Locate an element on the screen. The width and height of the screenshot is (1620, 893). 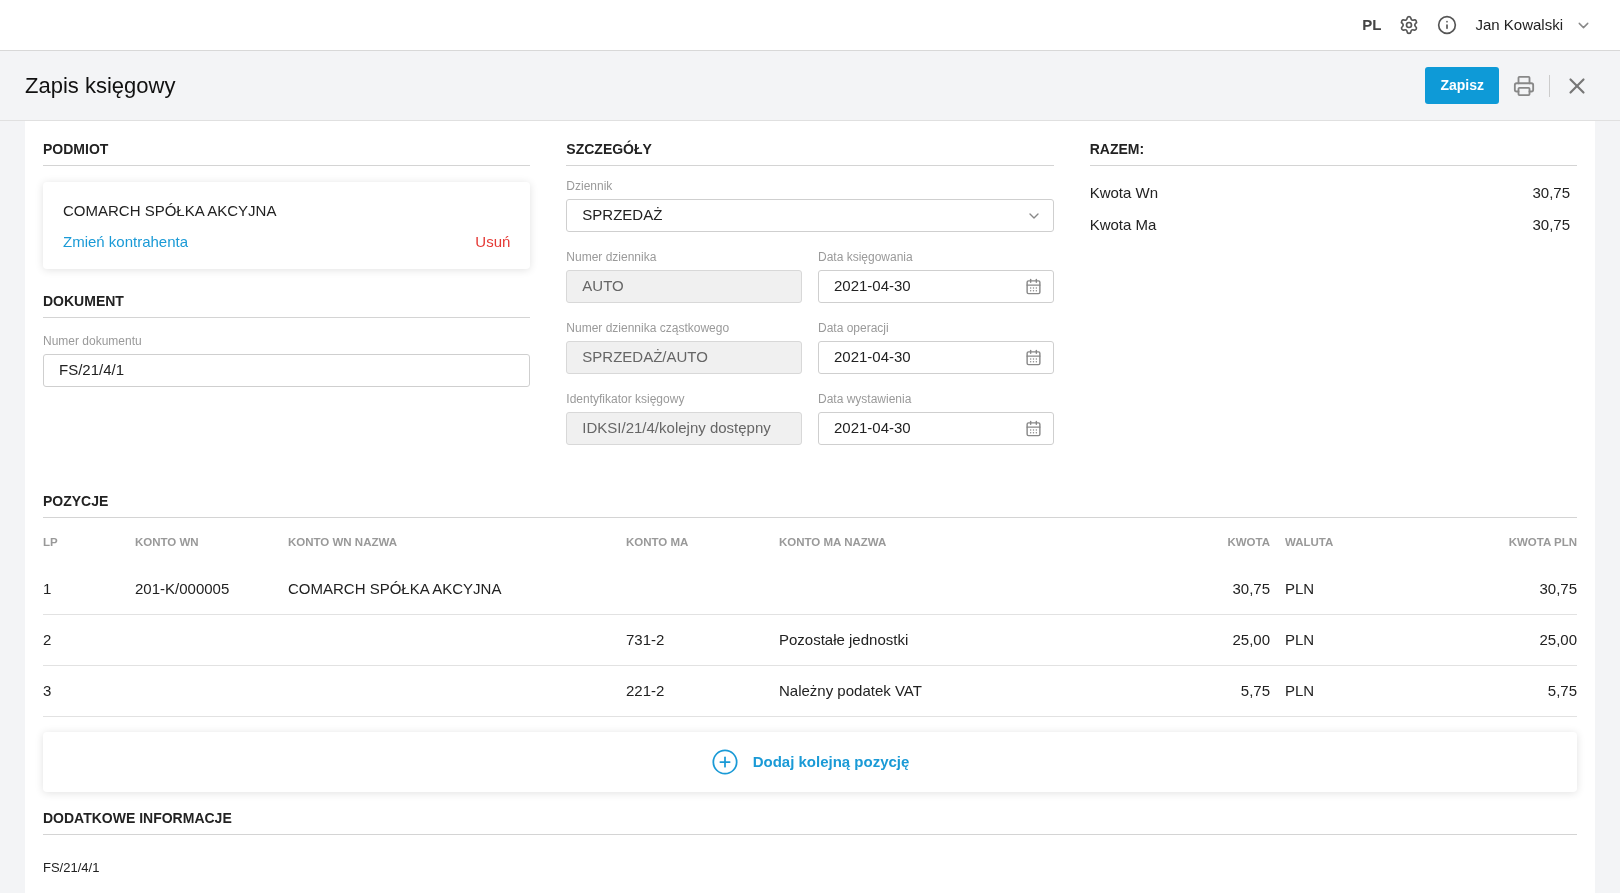
dropdown: SPRZEDAŻ is located at coordinates (810, 215).